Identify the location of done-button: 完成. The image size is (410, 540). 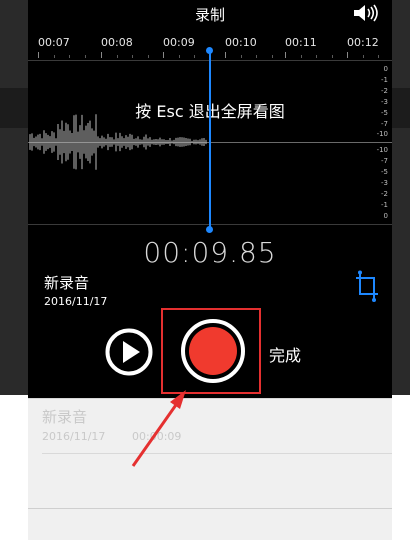
(285, 354).